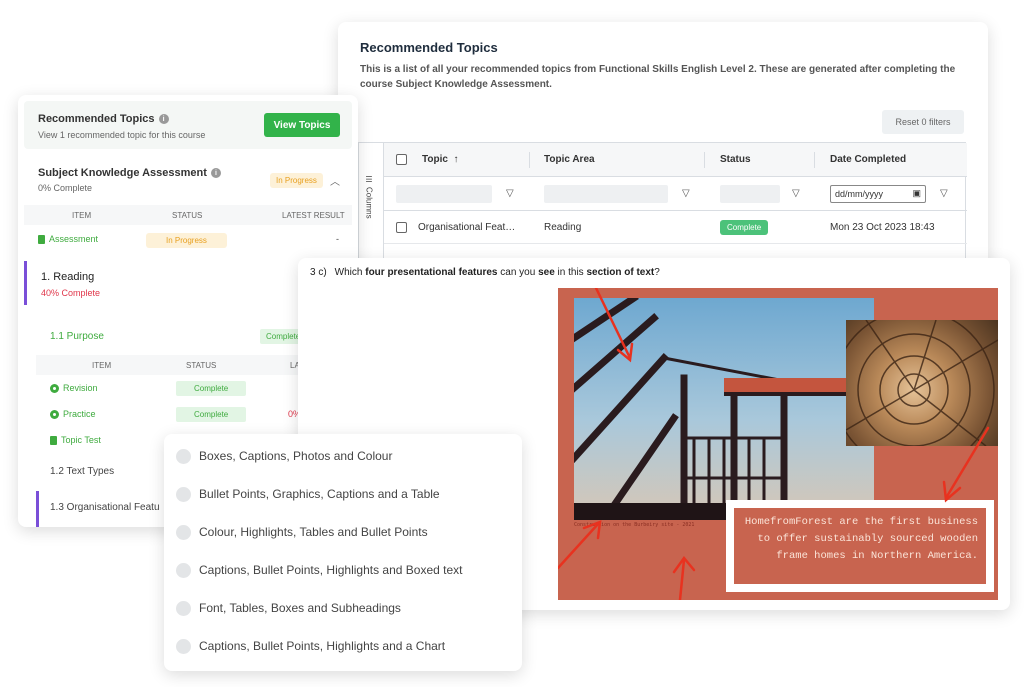  What do you see at coordinates (335, 180) in the screenshot?
I see `chevron-up-icon: ︿` at bounding box center [335, 180].